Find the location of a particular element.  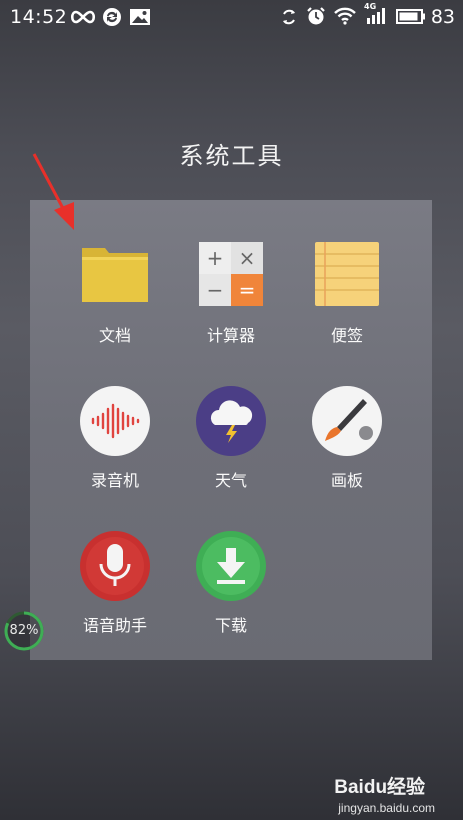

red-arrow-annotation is located at coordinates (53, 191).